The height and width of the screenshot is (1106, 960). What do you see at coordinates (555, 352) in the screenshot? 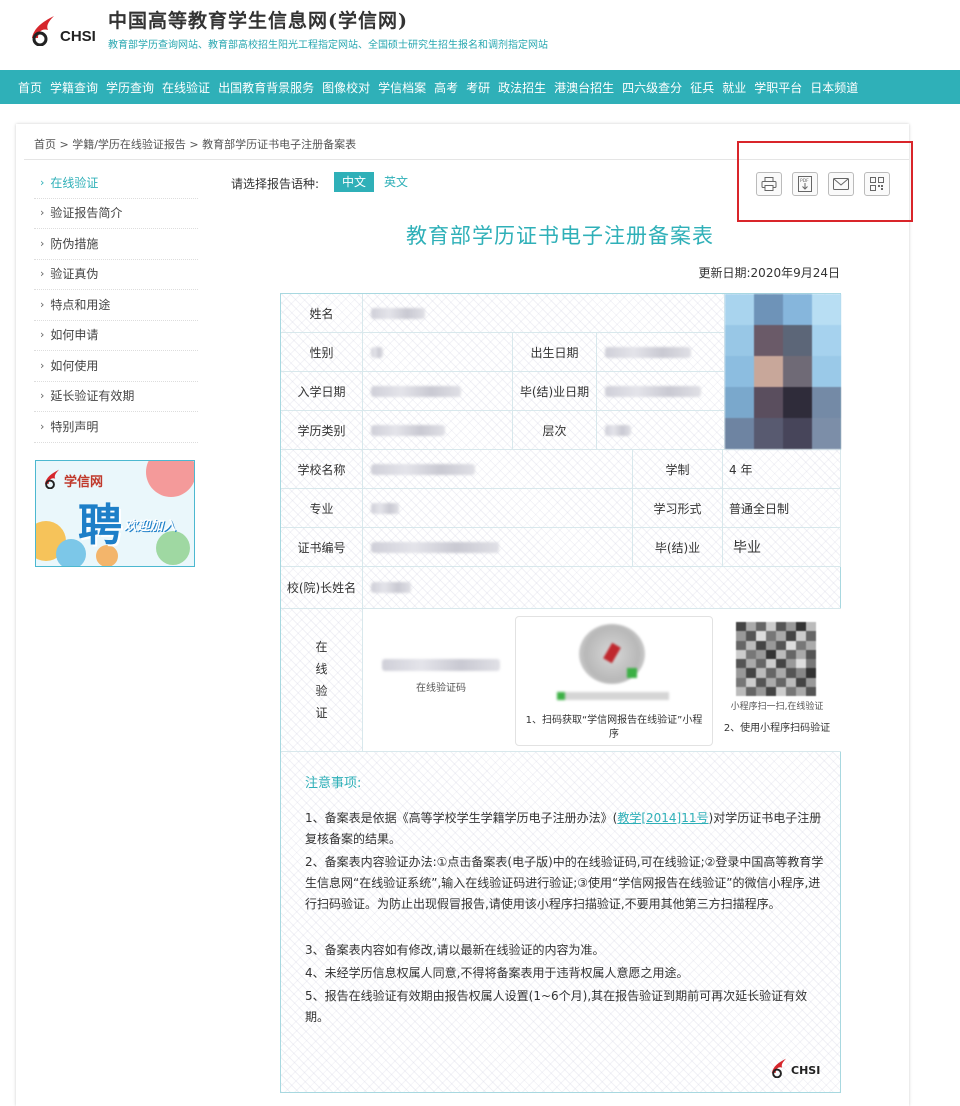
I see `label-birth-date: 出生日期` at bounding box center [555, 352].